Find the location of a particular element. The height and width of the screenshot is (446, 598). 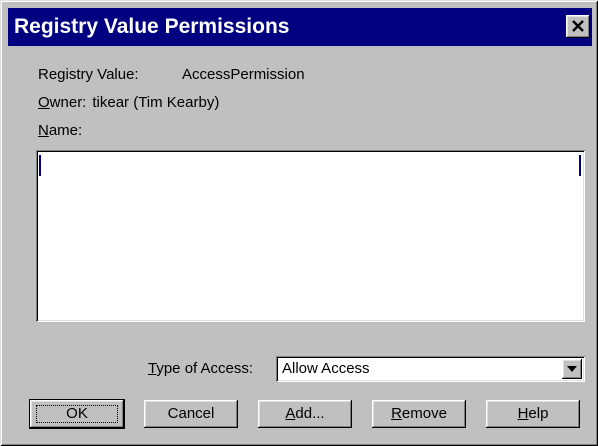

owner-label-rest: wner: is located at coordinates (68, 102).